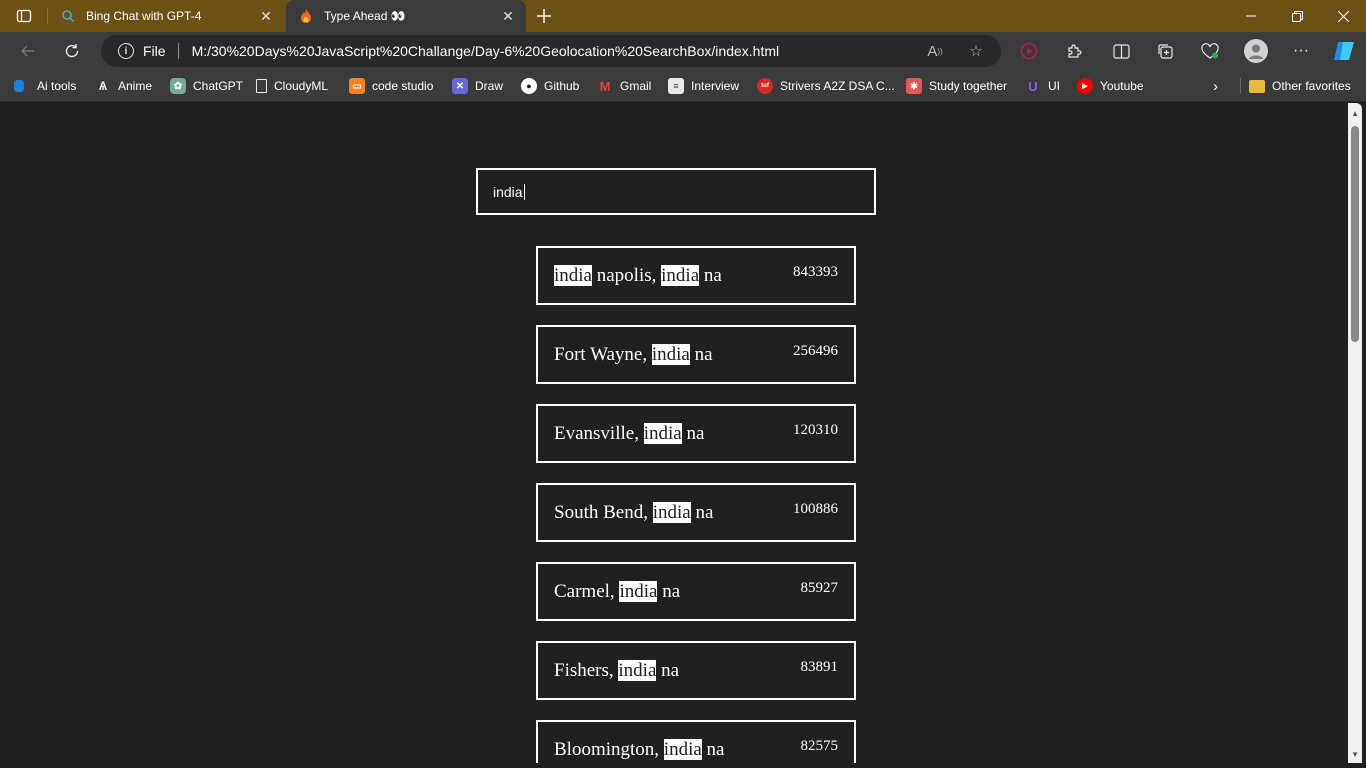 This screenshot has height=768, width=1366. Describe the element at coordinates (819, 588) in the screenshot. I see `population-value: 85927` at that location.